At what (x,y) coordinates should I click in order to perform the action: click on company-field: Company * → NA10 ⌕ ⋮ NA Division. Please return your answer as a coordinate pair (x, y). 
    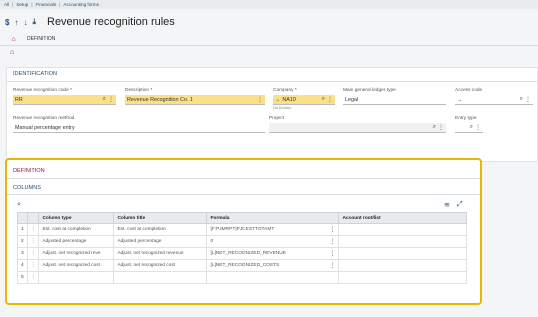
    Looking at the image, I should click on (304, 99).